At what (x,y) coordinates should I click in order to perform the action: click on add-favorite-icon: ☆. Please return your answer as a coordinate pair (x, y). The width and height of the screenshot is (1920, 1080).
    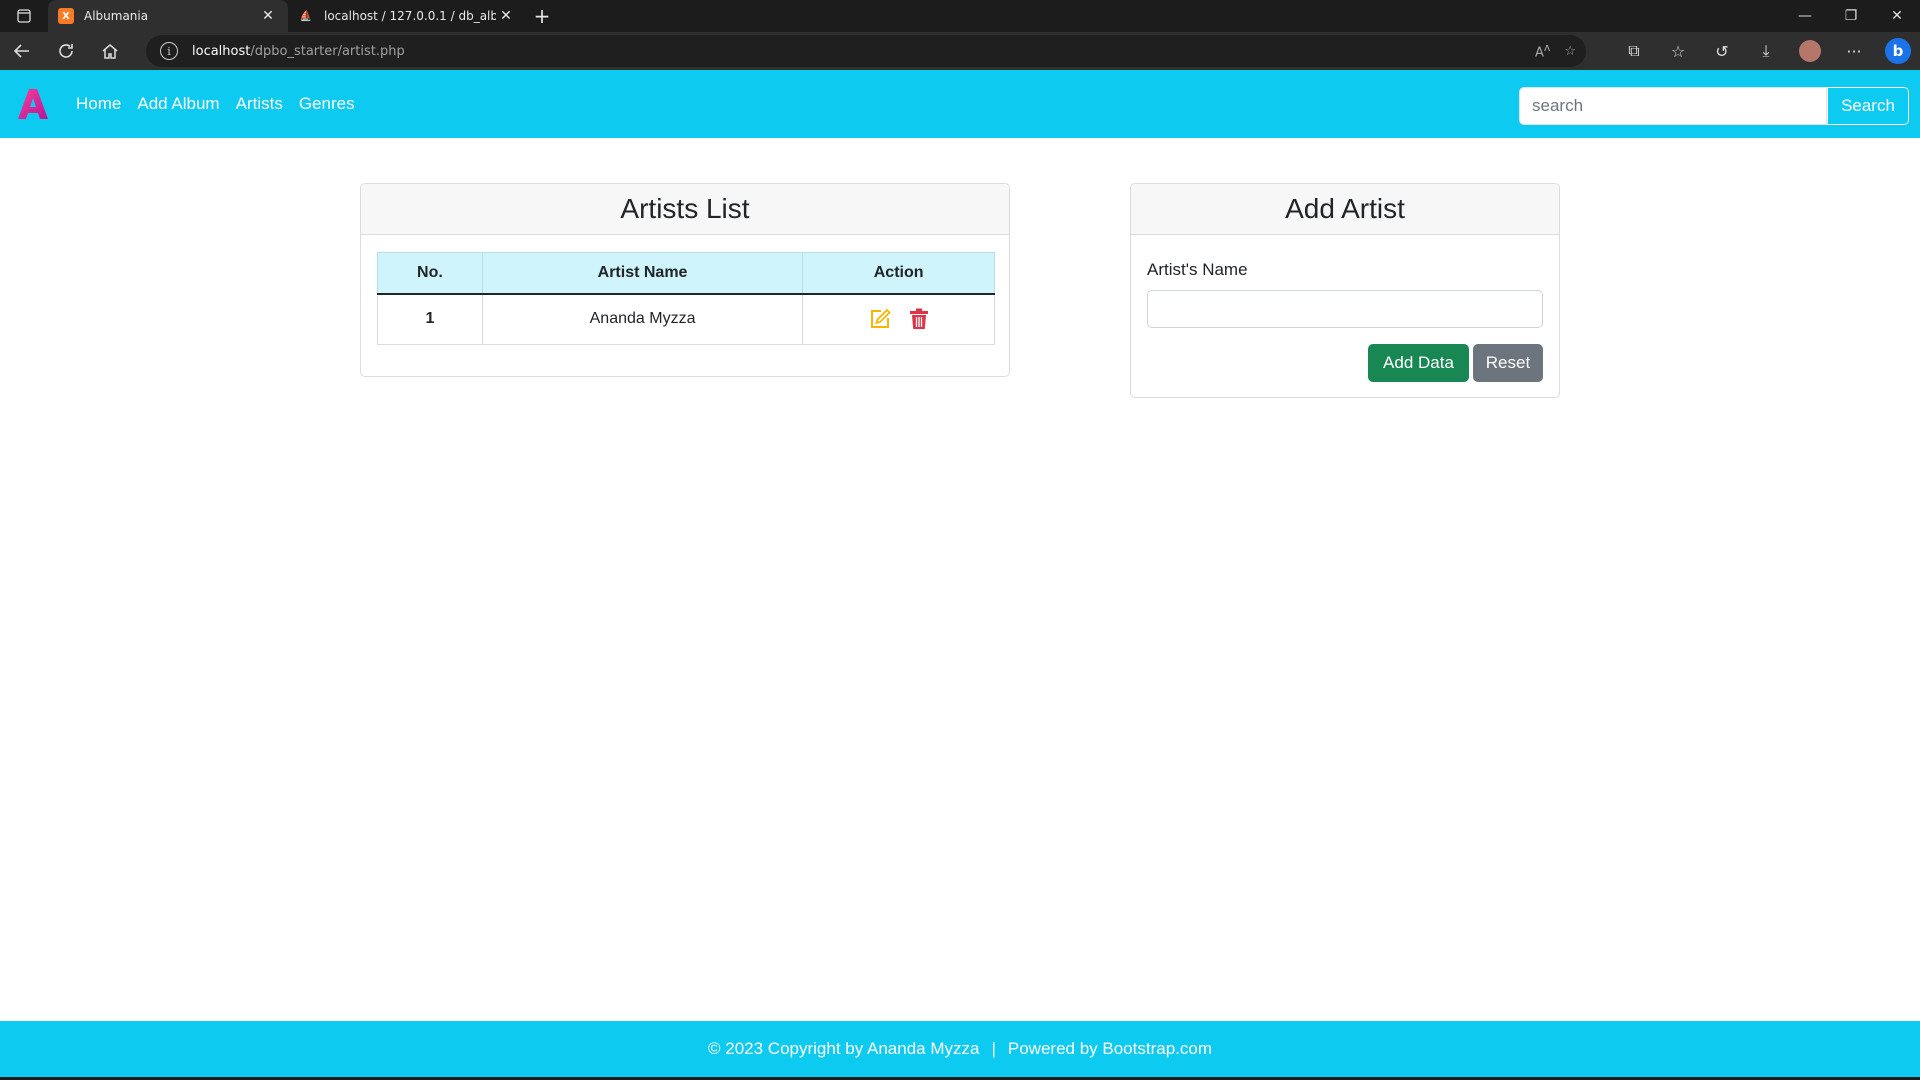
    Looking at the image, I should click on (1570, 51).